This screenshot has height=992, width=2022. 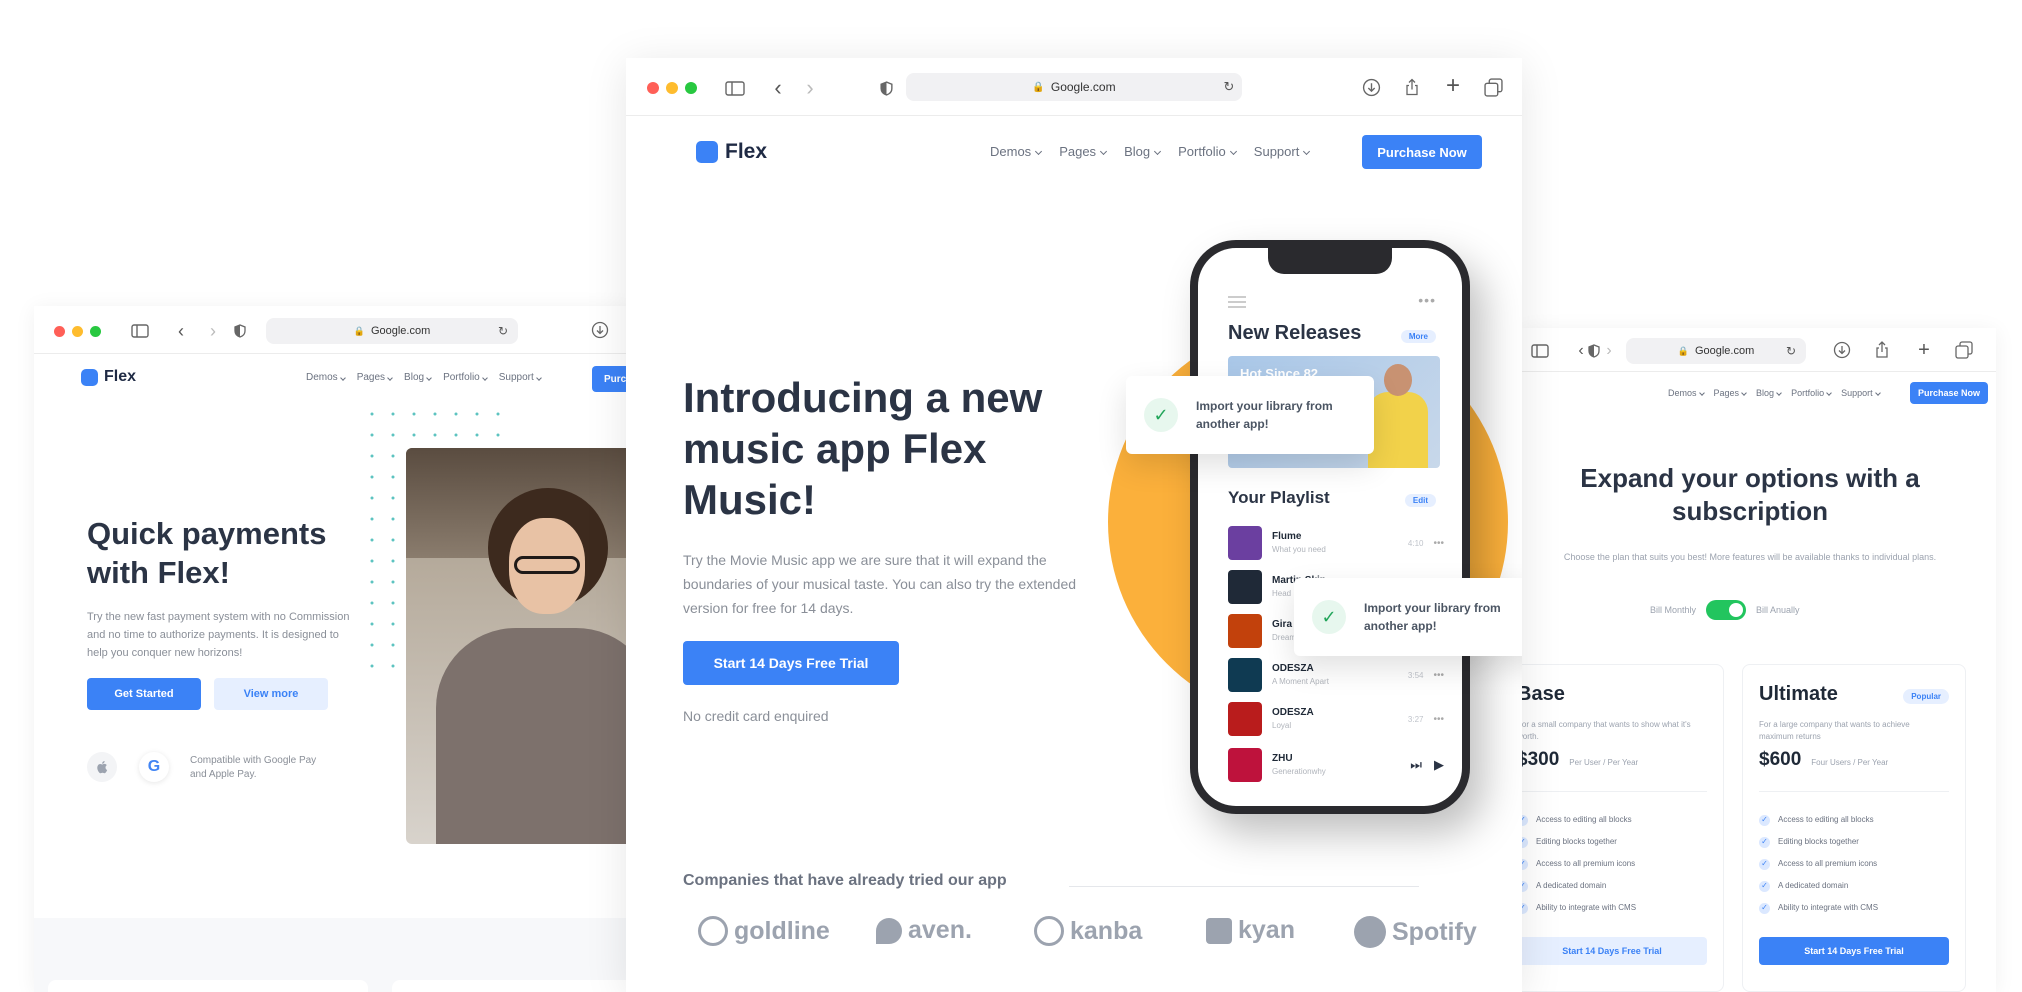 What do you see at coordinates (1336, 719) in the screenshot?
I see `playlist-track: ODESZA Loyal 3:27 •••` at bounding box center [1336, 719].